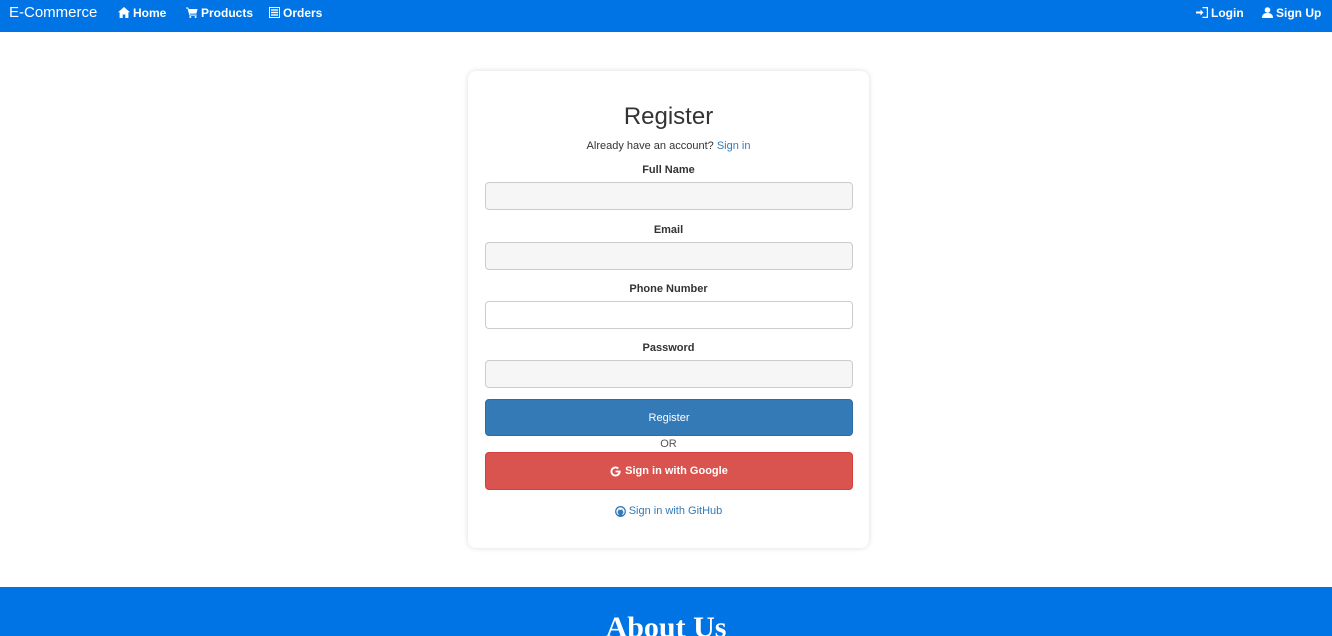 The height and width of the screenshot is (636, 1332). I want to click on google-signin-button: Sign in with Google, so click(669, 471).